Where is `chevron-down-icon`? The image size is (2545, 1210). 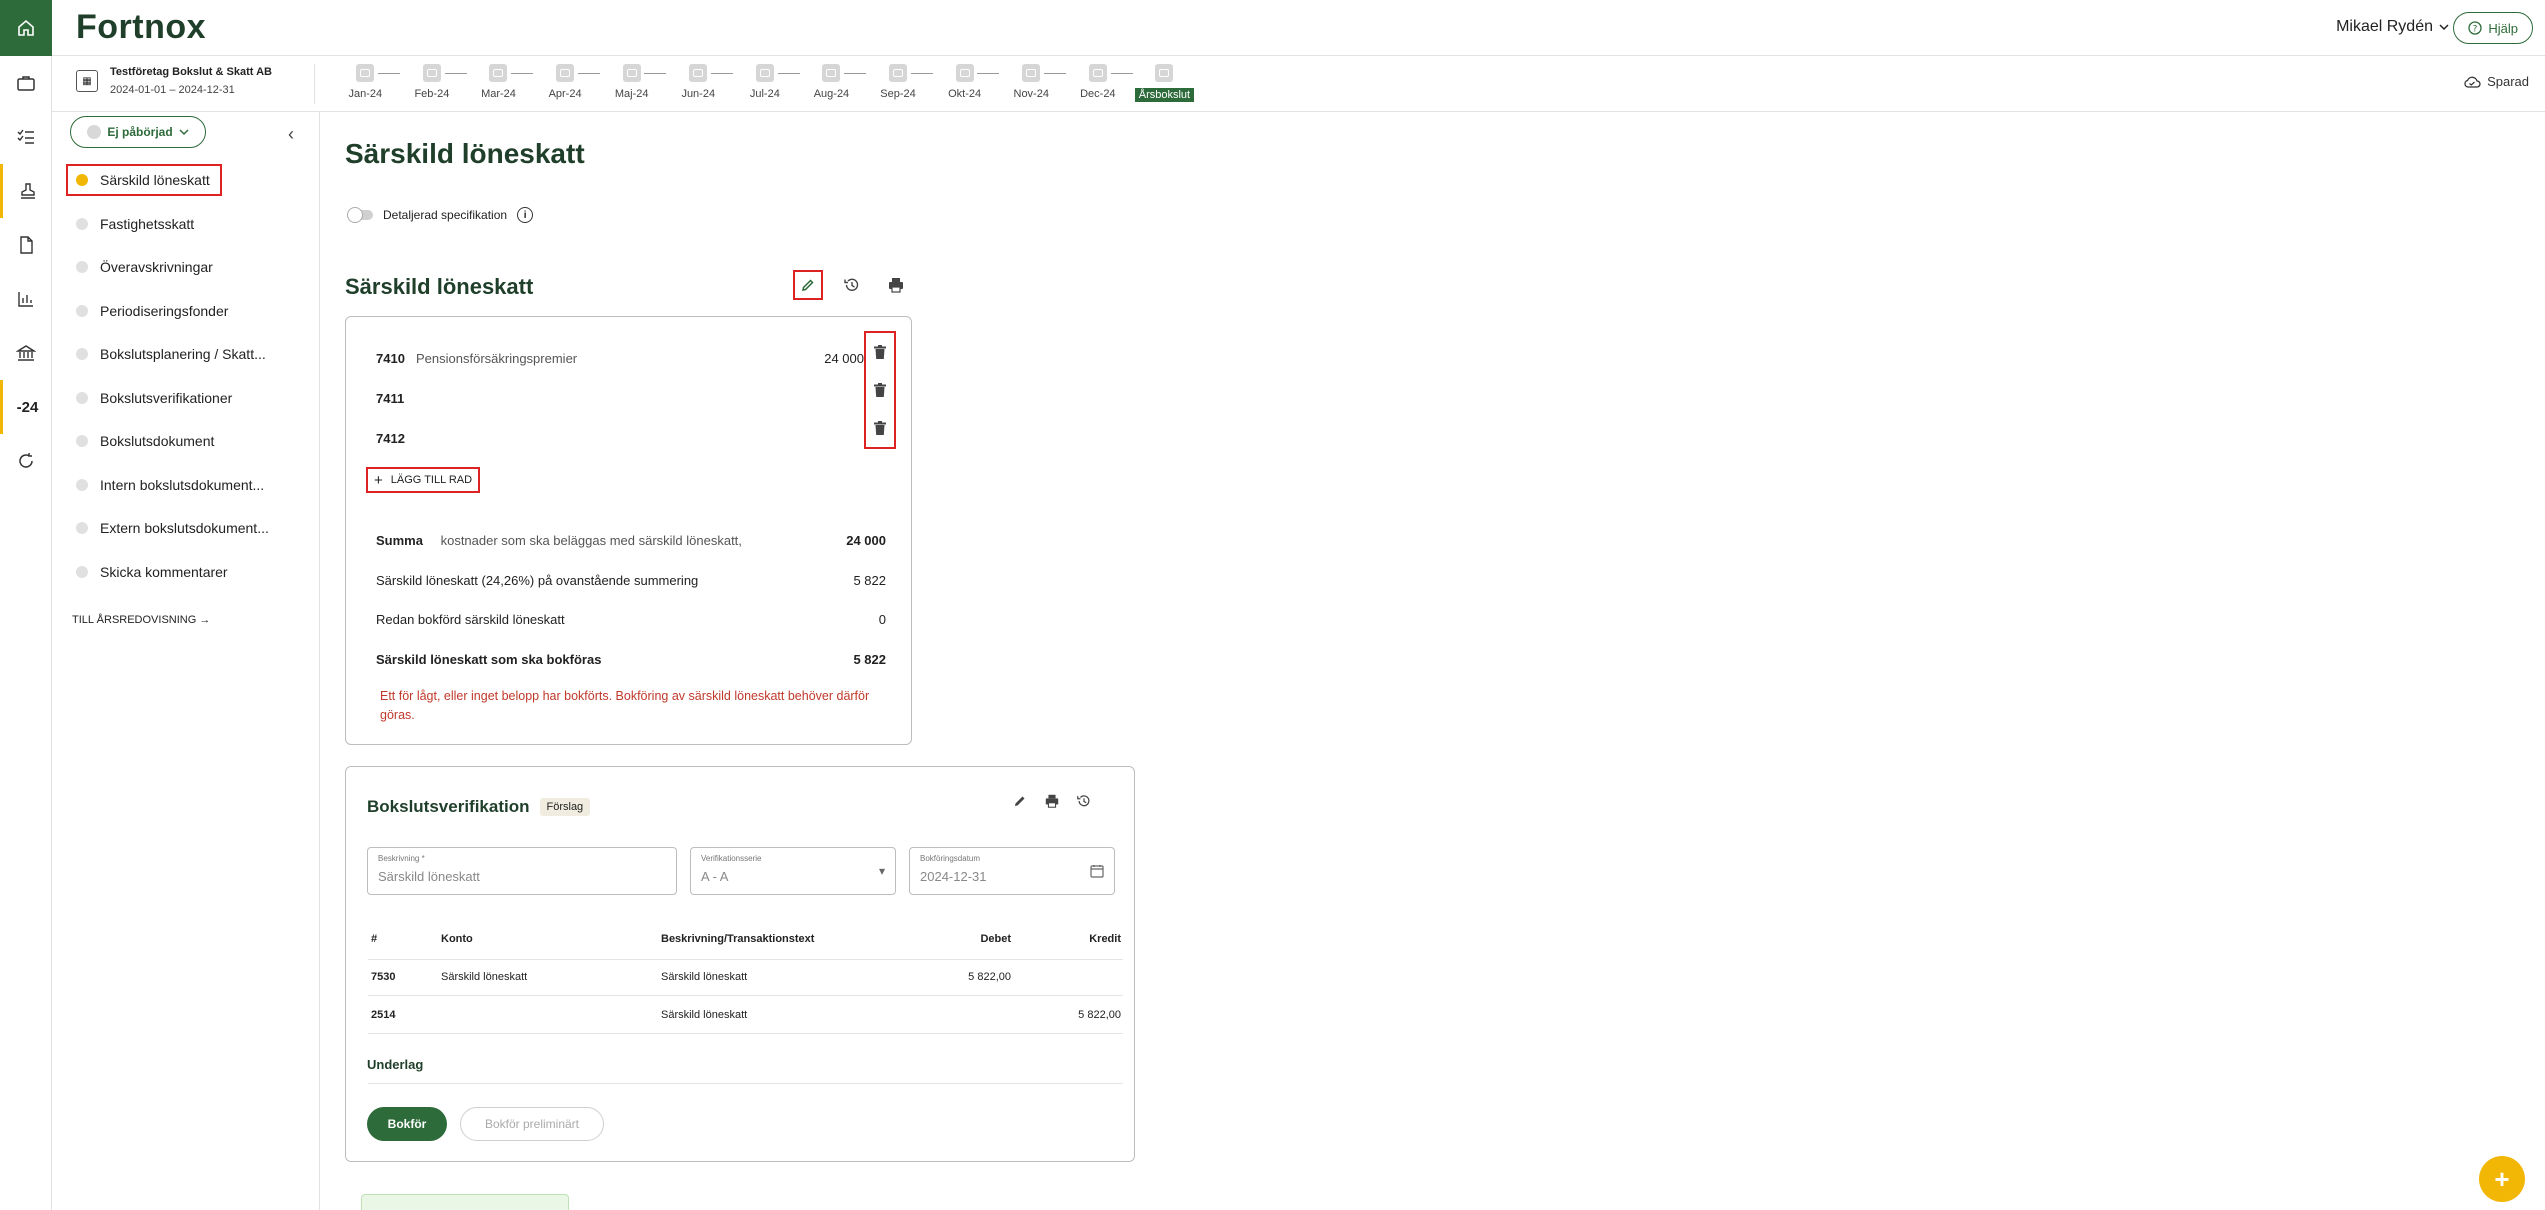
chevron-down-icon is located at coordinates (2444, 27).